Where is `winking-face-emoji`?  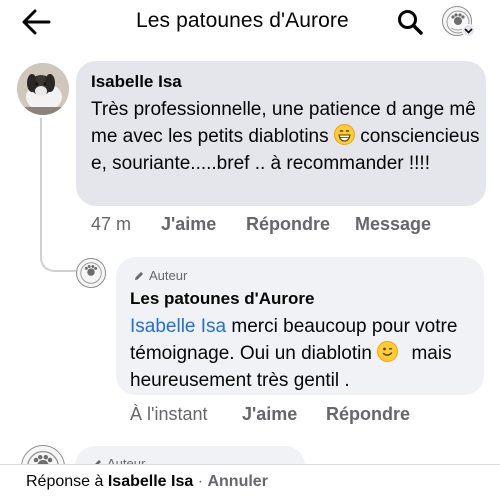
winking-face-emoji is located at coordinates (388, 351).